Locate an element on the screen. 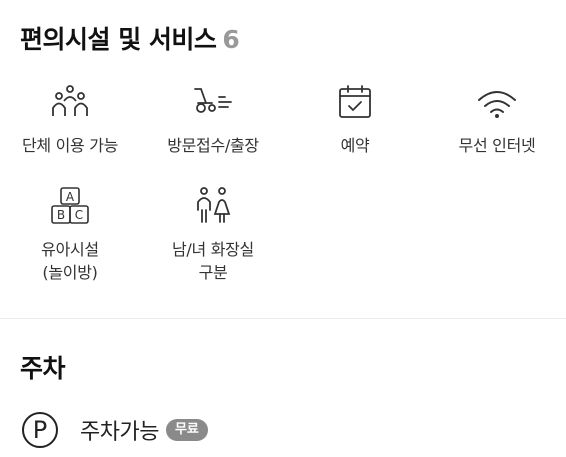 The image size is (566, 457). wifi-icon is located at coordinates (497, 104).